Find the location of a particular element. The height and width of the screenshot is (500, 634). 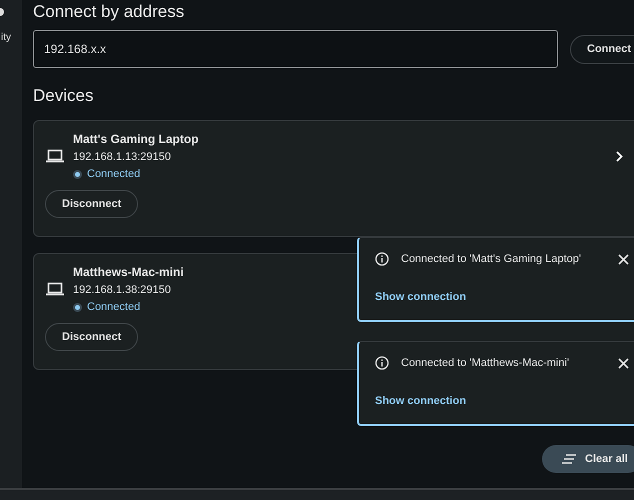

address-field: 192.168.x.x is located at coordinates (295, 49).